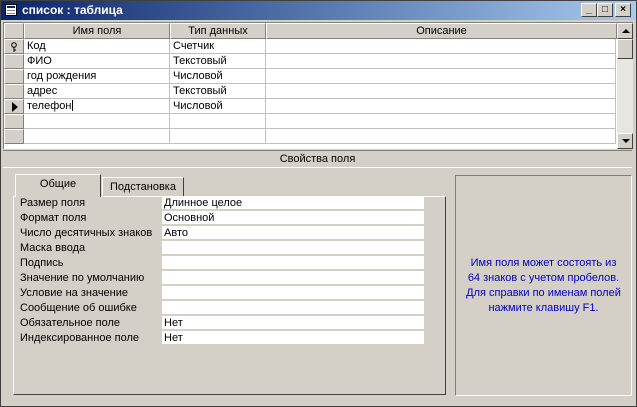 Image resolution: width=637 pixels, height=407 pixels. Describe the element at coordinates (293, 263) in the screenshot. I see `property-caption` at that location.